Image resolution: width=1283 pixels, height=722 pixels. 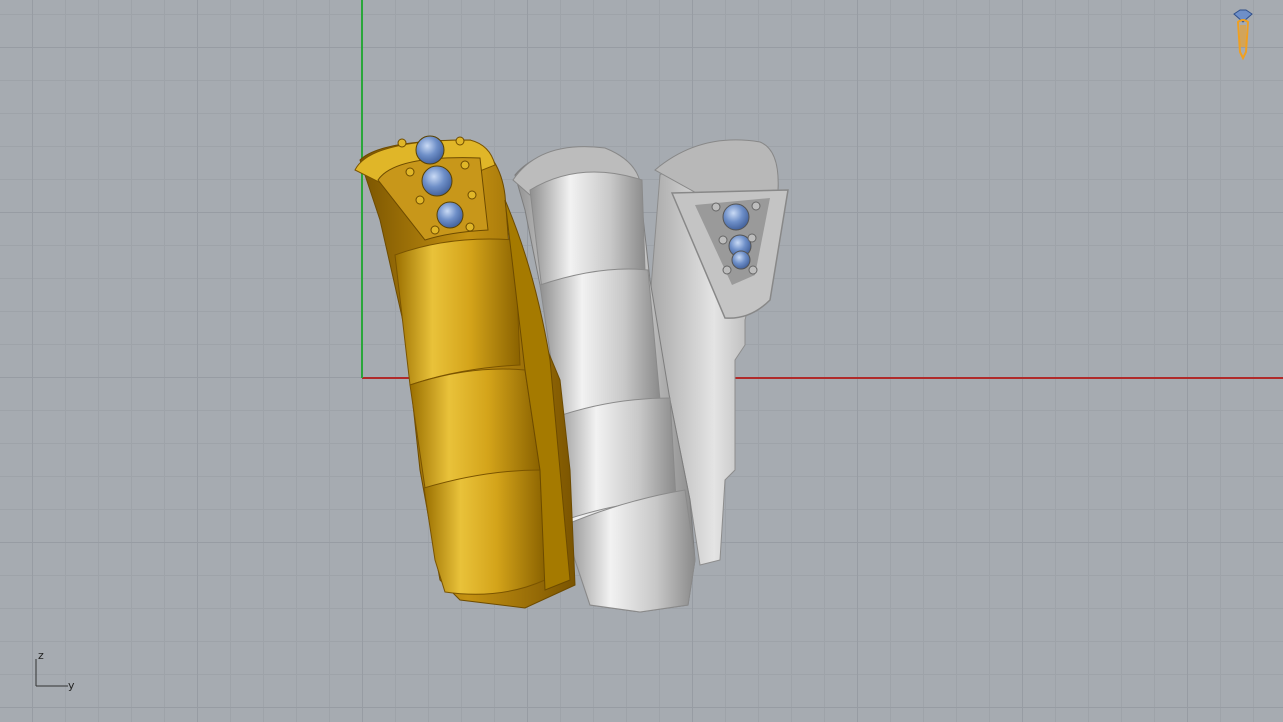 What do you see at coordinates (60, 670) in the screenshot?
I see `axis-gizmo: z y` at bounding box center [60, 670].